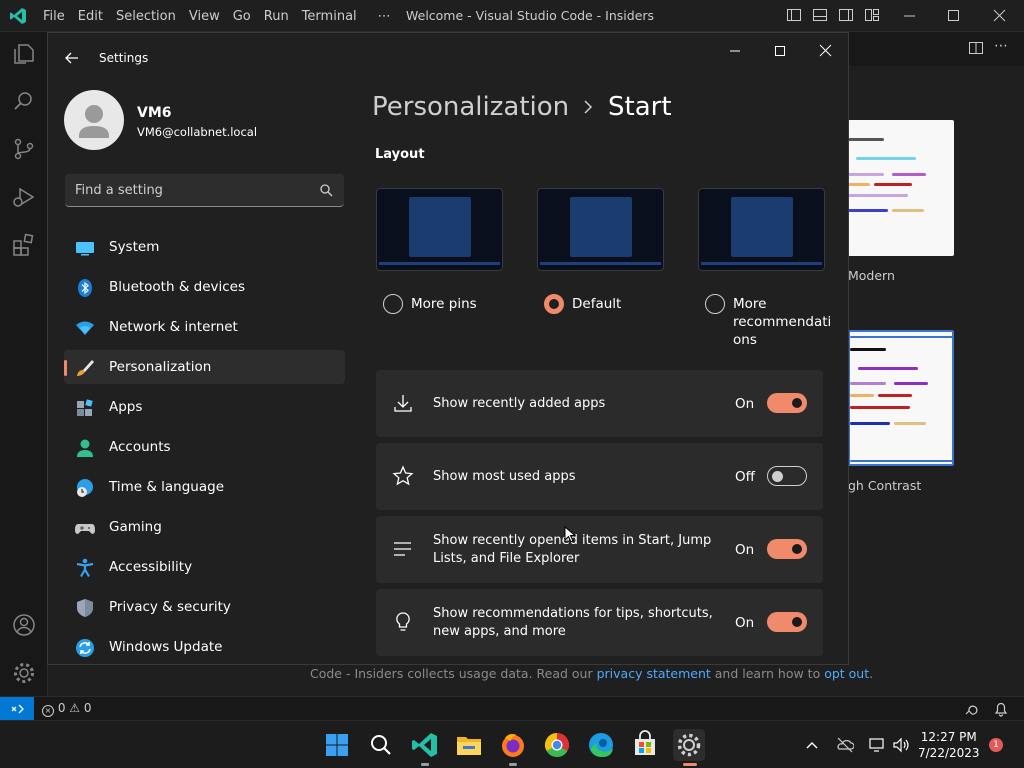 The image size is (1024, 768). What do you see at coordinates (393, 304) in the screenshot?
I see `radio-more-pins` at bounding box center [393, 304].